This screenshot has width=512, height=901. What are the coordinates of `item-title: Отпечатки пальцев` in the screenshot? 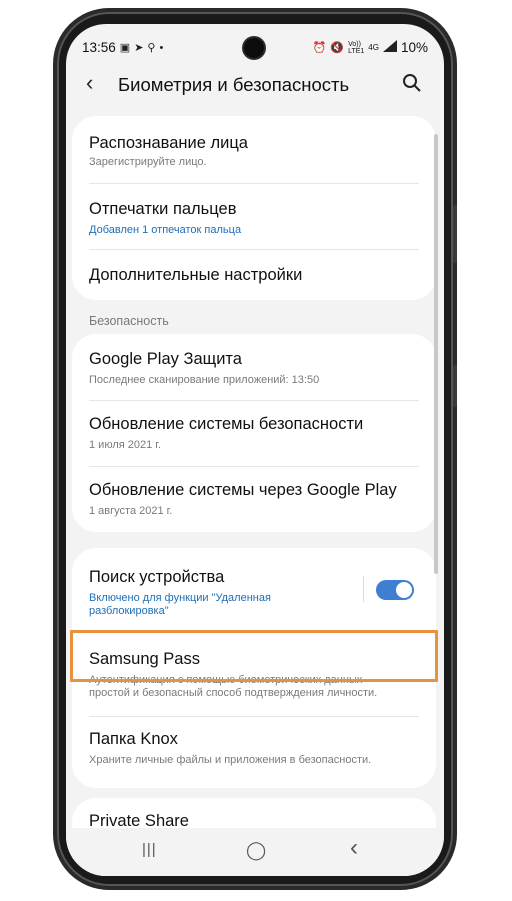 It's located at (163, 209).